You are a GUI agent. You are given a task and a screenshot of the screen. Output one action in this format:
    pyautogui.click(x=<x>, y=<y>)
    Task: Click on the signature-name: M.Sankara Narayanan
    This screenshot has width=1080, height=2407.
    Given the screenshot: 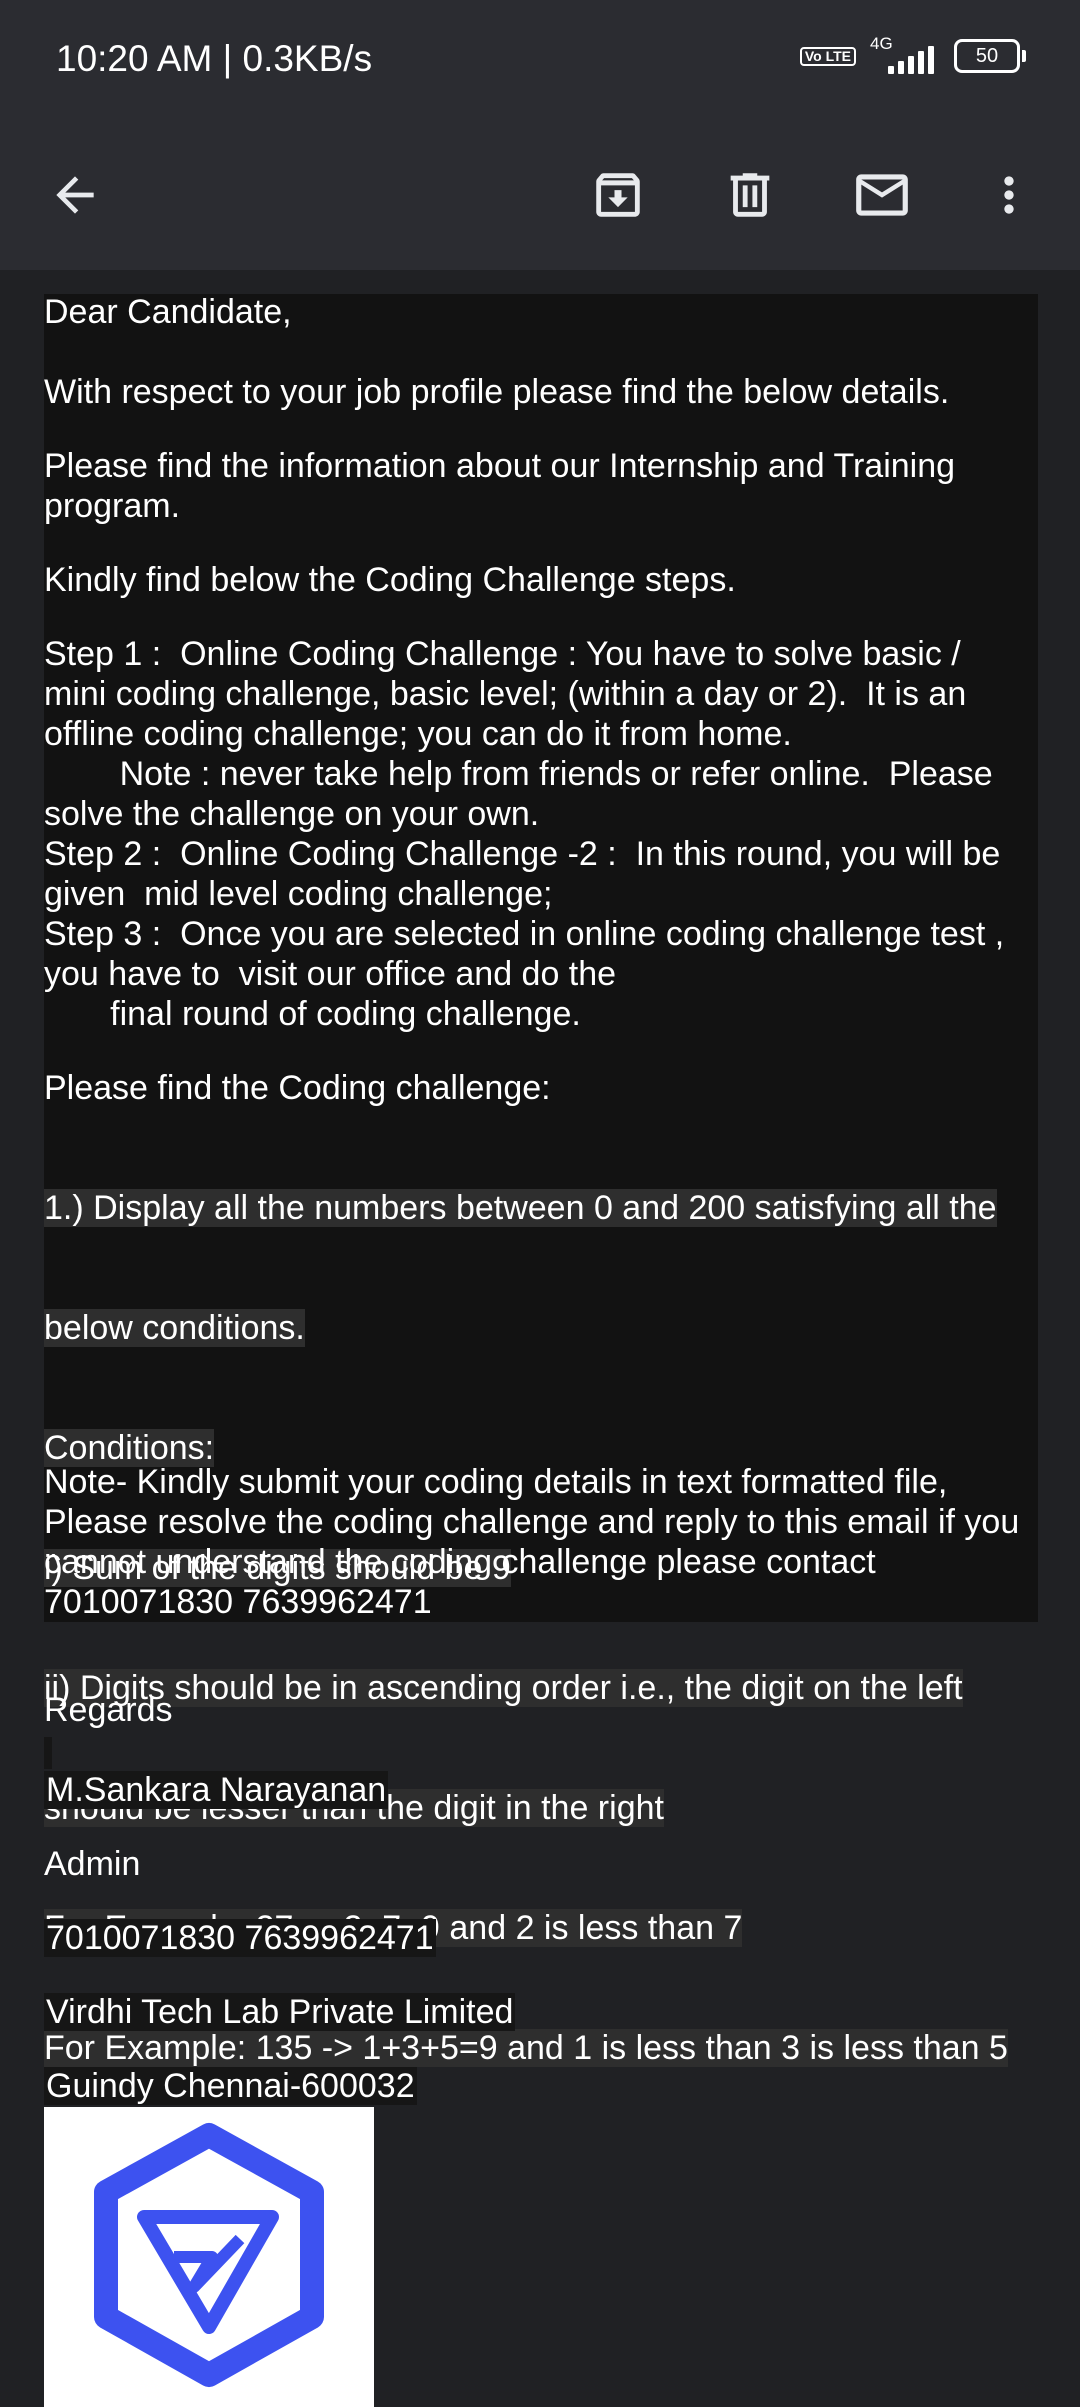 What is the action you would take?
    pyautogui.click(x=216, y=1790)
    